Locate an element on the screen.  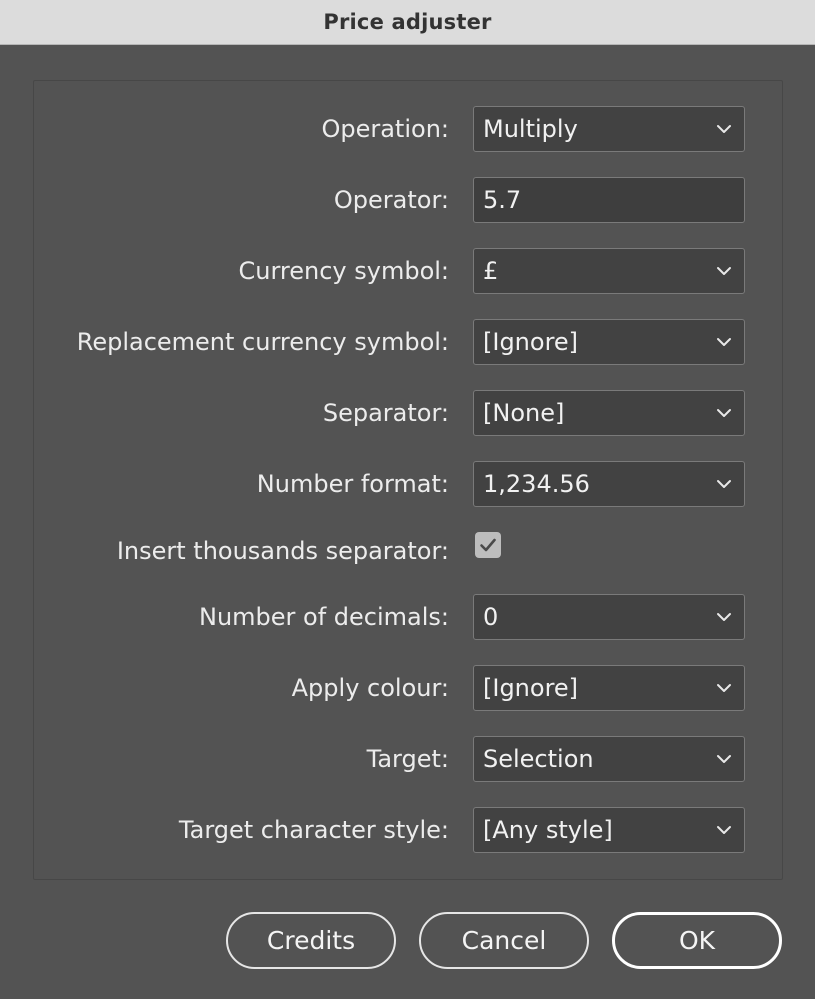
insert-thousands-separator-row: Insert thousands separator: is located at coordinates (408, 551).